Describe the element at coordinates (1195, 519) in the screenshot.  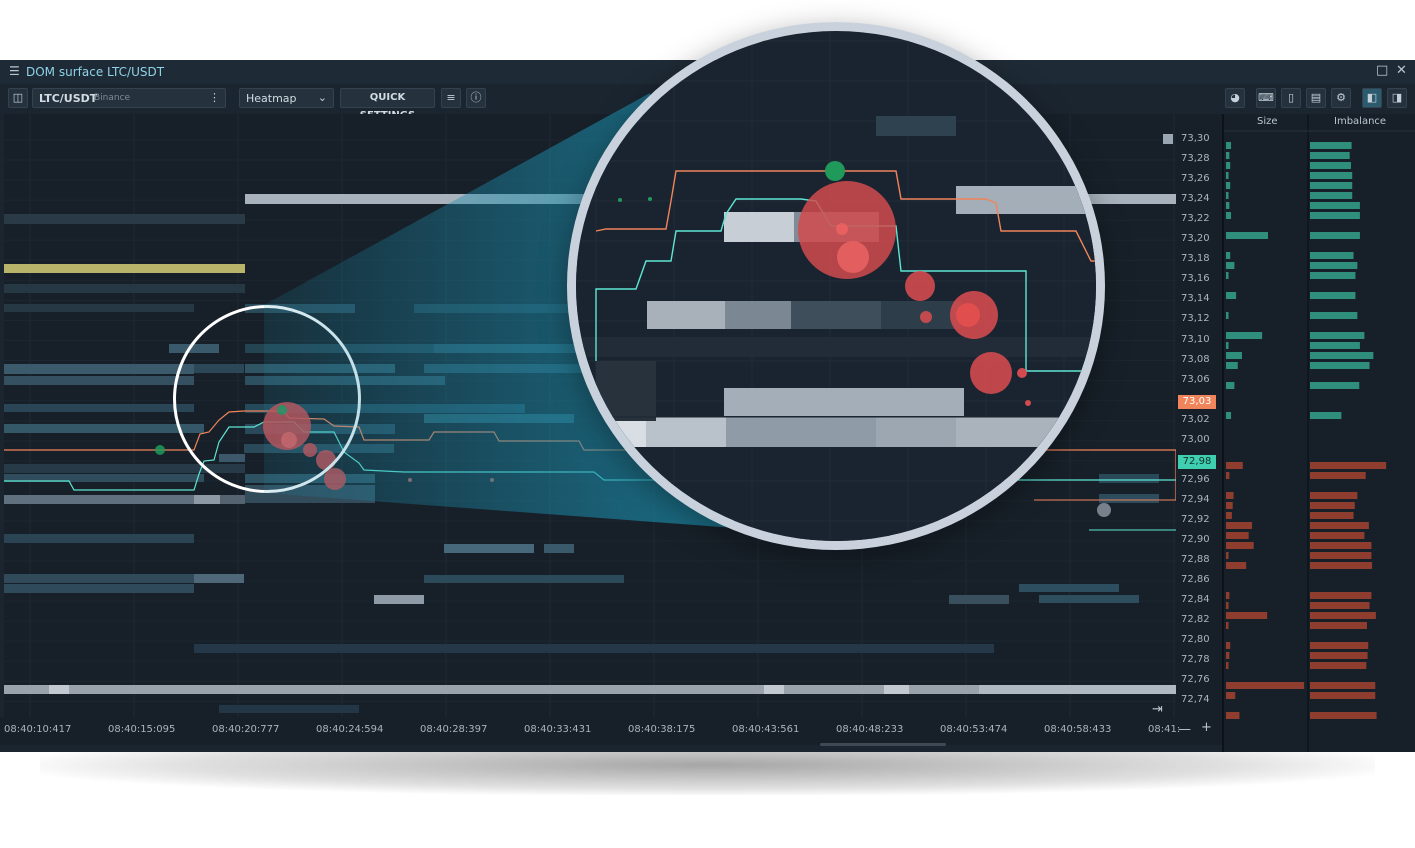
I see `price-level-label: 72,92` at that location.